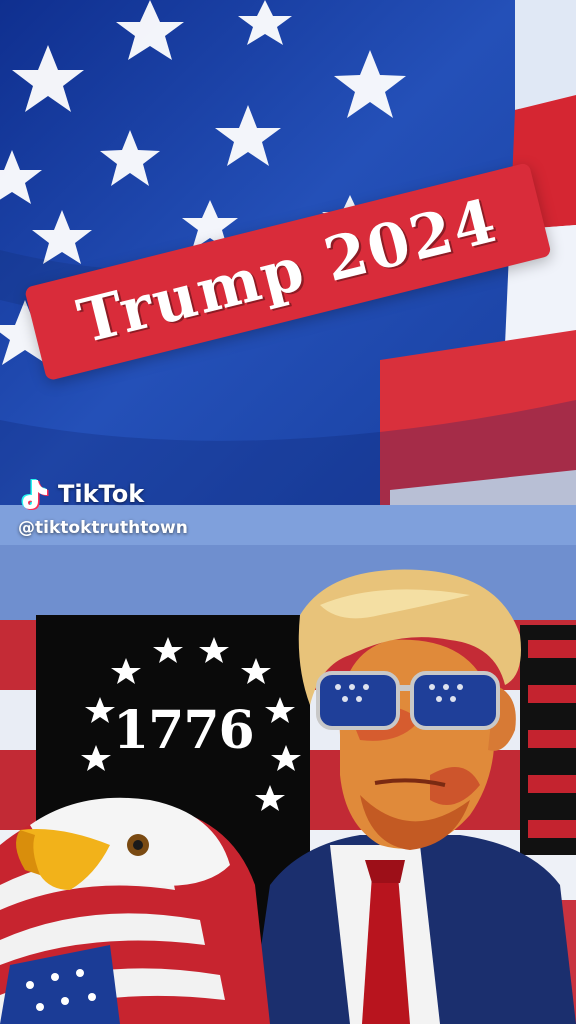 The image size is (576, 1024). I want to click on tiktok-note-icon, so click(35, 494).